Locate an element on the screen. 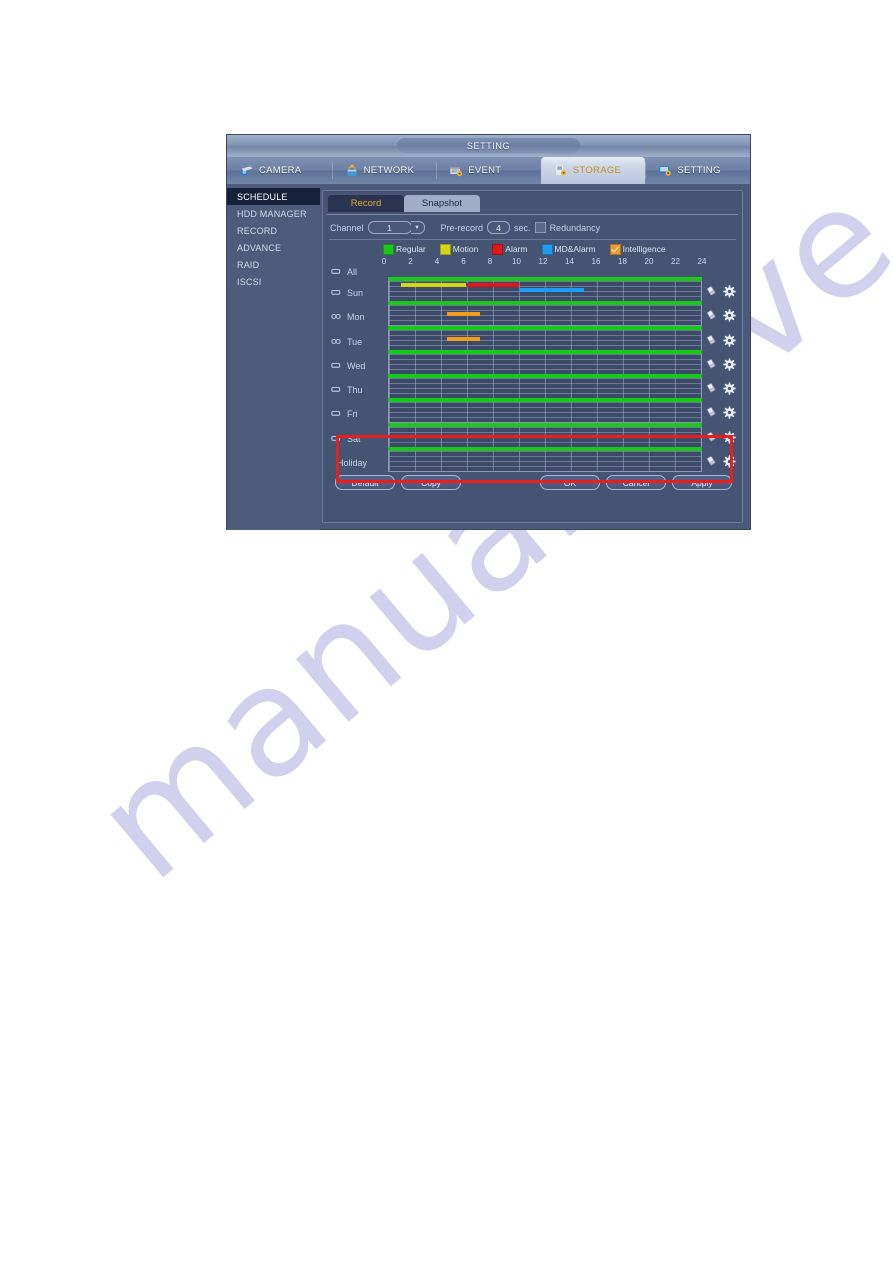 The width and height of the screenshot is (893, 1263). tab-setting: SETTING is located at coordinates (697, 170).